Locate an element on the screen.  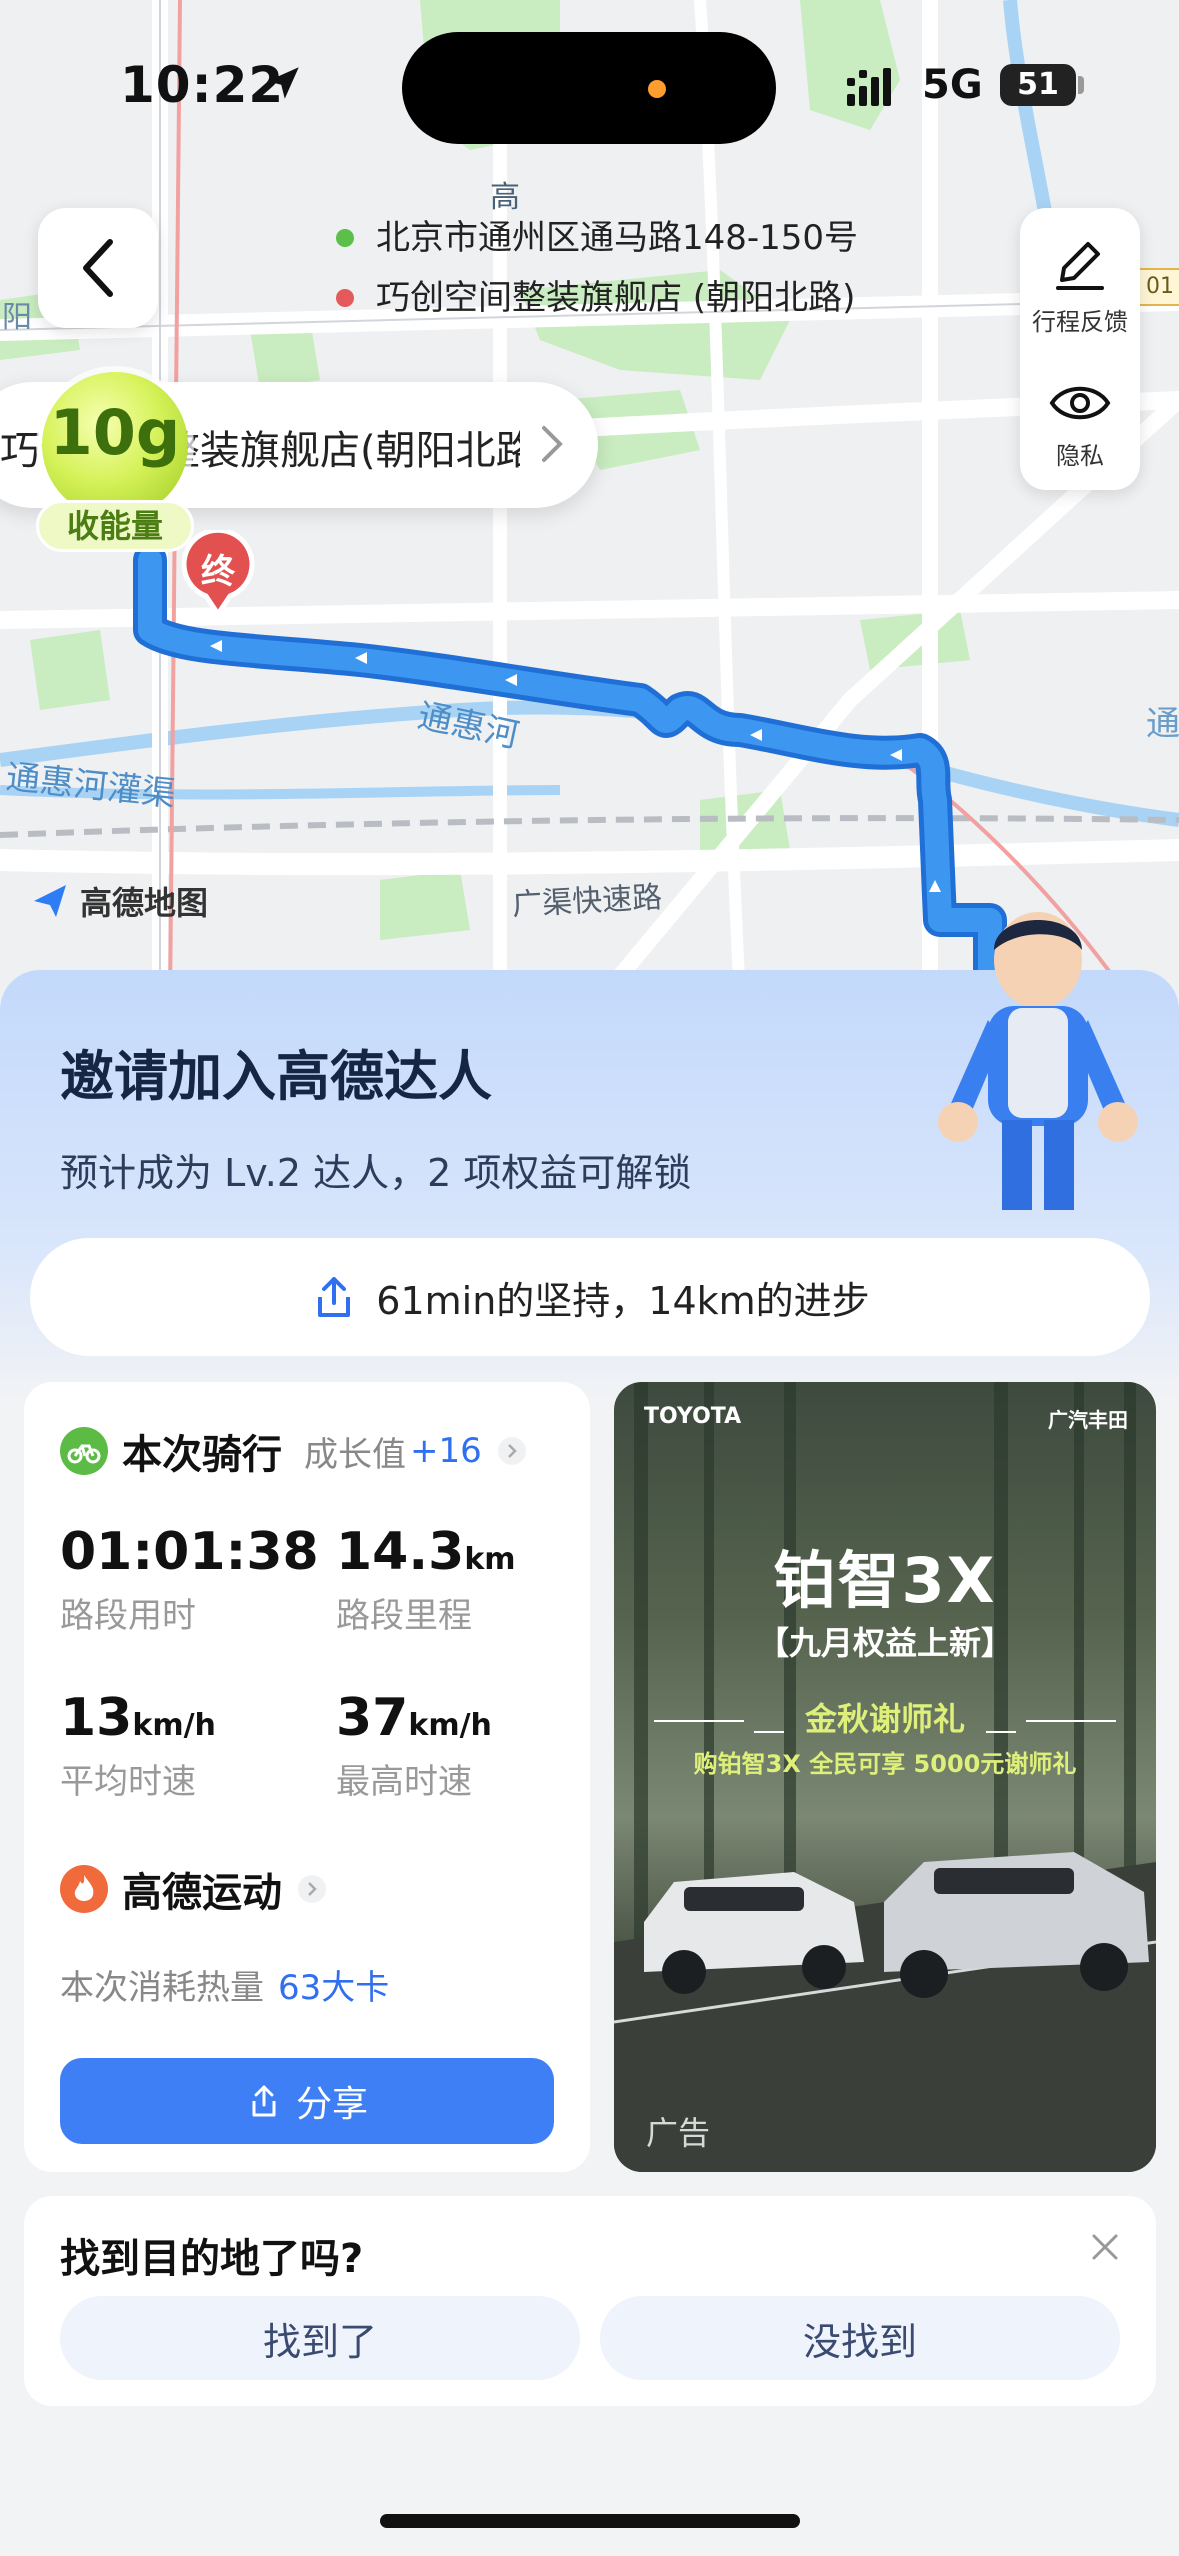
status-time: 10:22 is located at coordinates (202, 85).